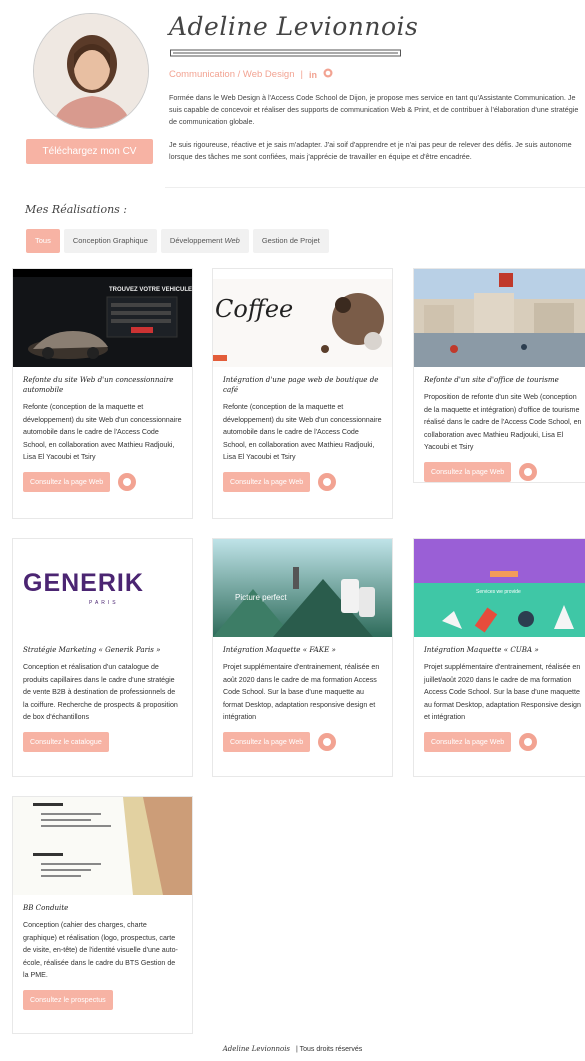 The width and height of the screenshot is (585, 1061). I want to click on project-thumbnail-generik: GENERIK PARIS, so click(102, 588).